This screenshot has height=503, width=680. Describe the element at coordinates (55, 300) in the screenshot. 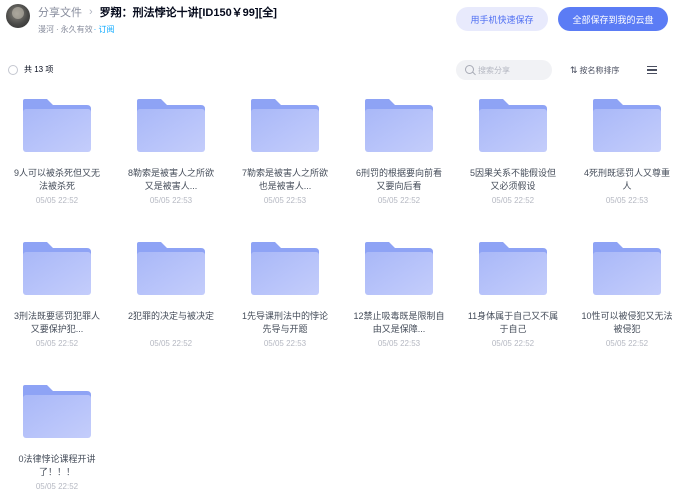

I see `file-item: 3刑法既要惩罚犯罪人又要保护犯... 05/05 22:52` at that location.